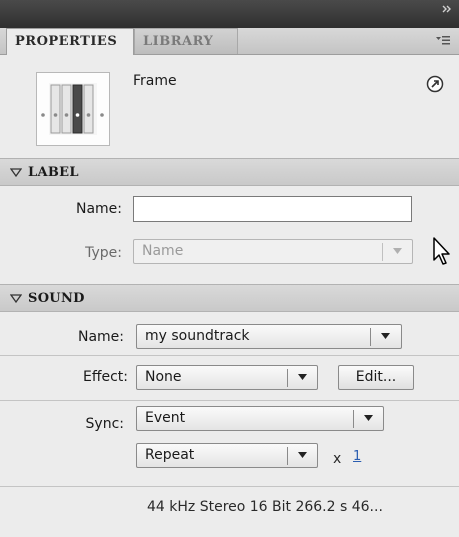  What do you see at coordinates (100, 337) in the screenshot?
I see `sound-name-label: Name:` at bounding box center [100, 337].